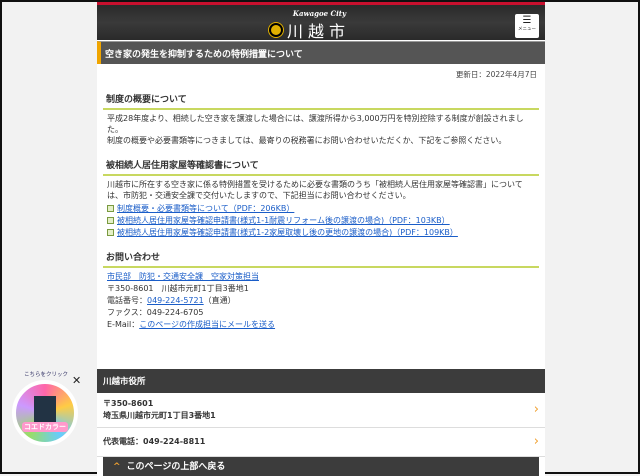  What do you see at coordinates (321, 259) in the screenshot?
I see `section-heading: お問い合わせ` at bounding box center [321, 259].